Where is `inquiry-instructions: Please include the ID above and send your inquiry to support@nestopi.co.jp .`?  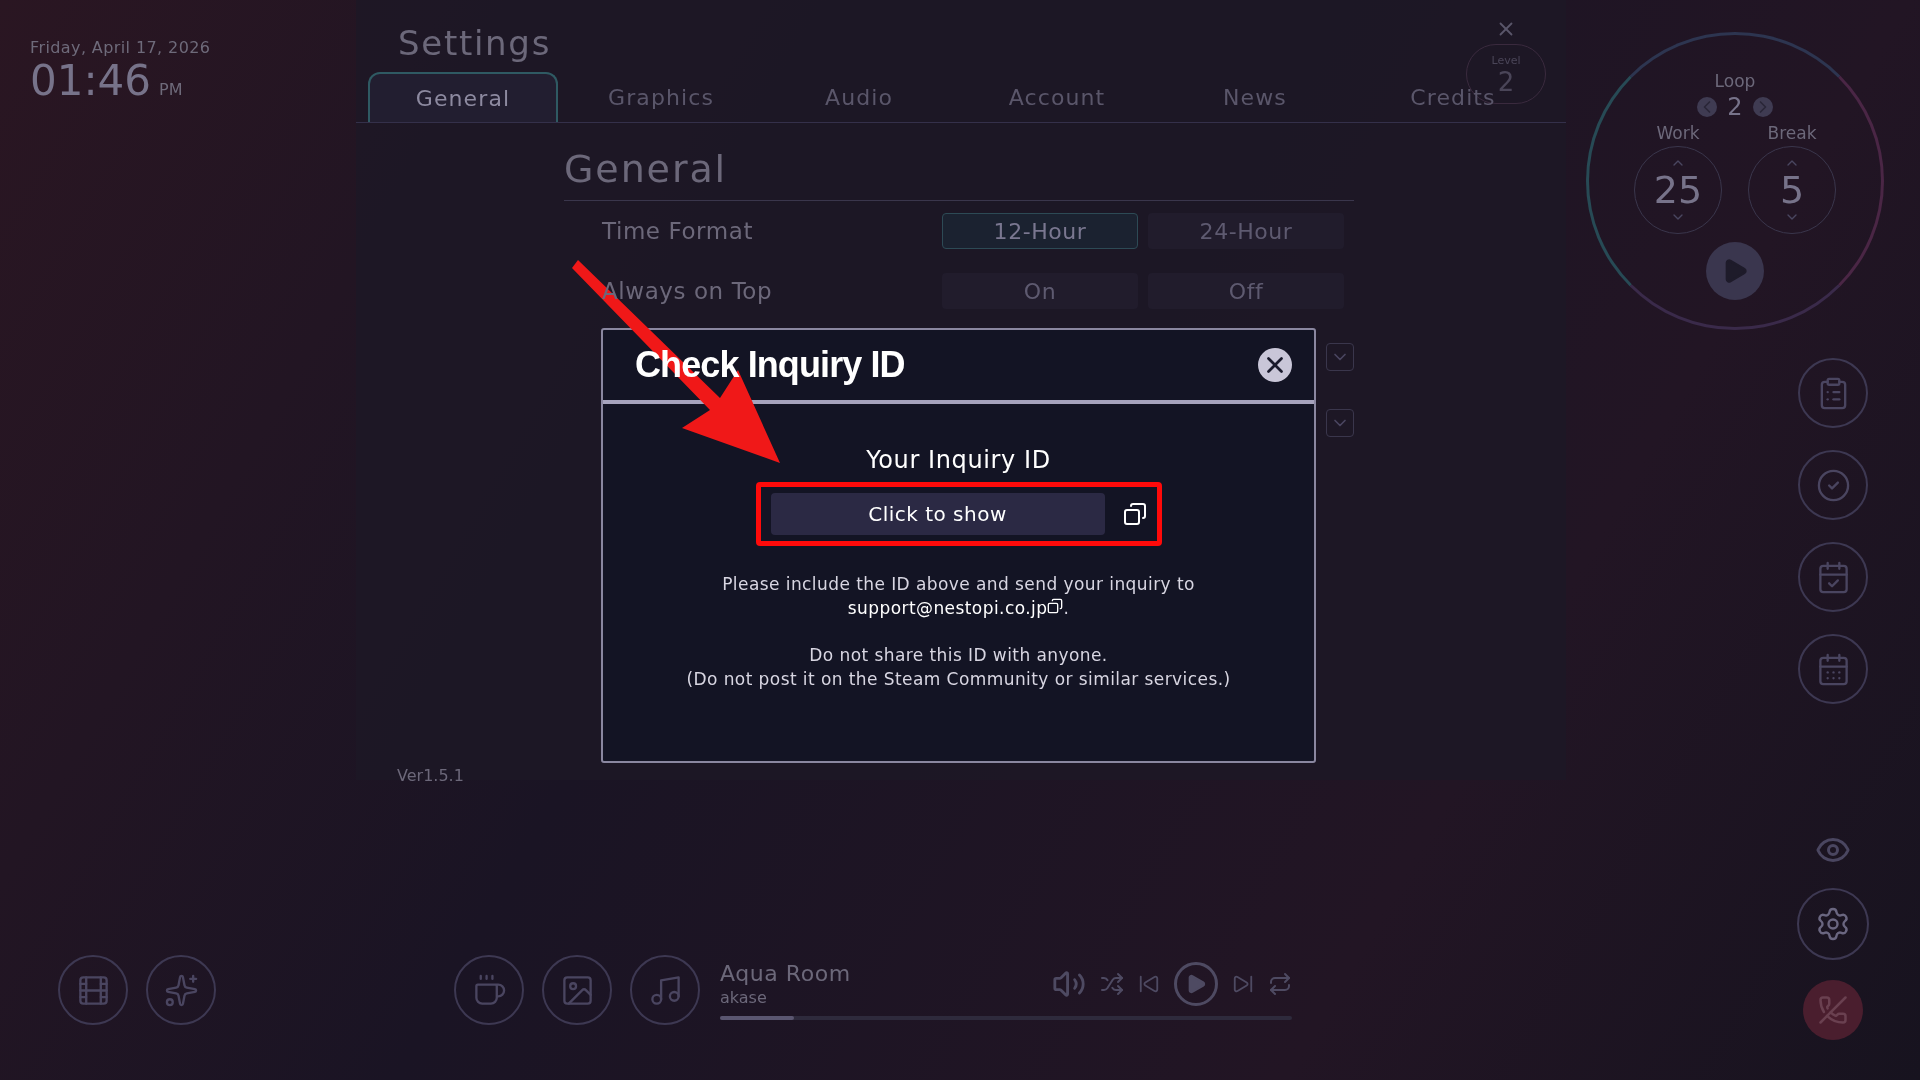 inquiry-instructions: Please include the ID above and send your inquiry to support@nestopi.co.jp . is located at coordinates (958, 596).